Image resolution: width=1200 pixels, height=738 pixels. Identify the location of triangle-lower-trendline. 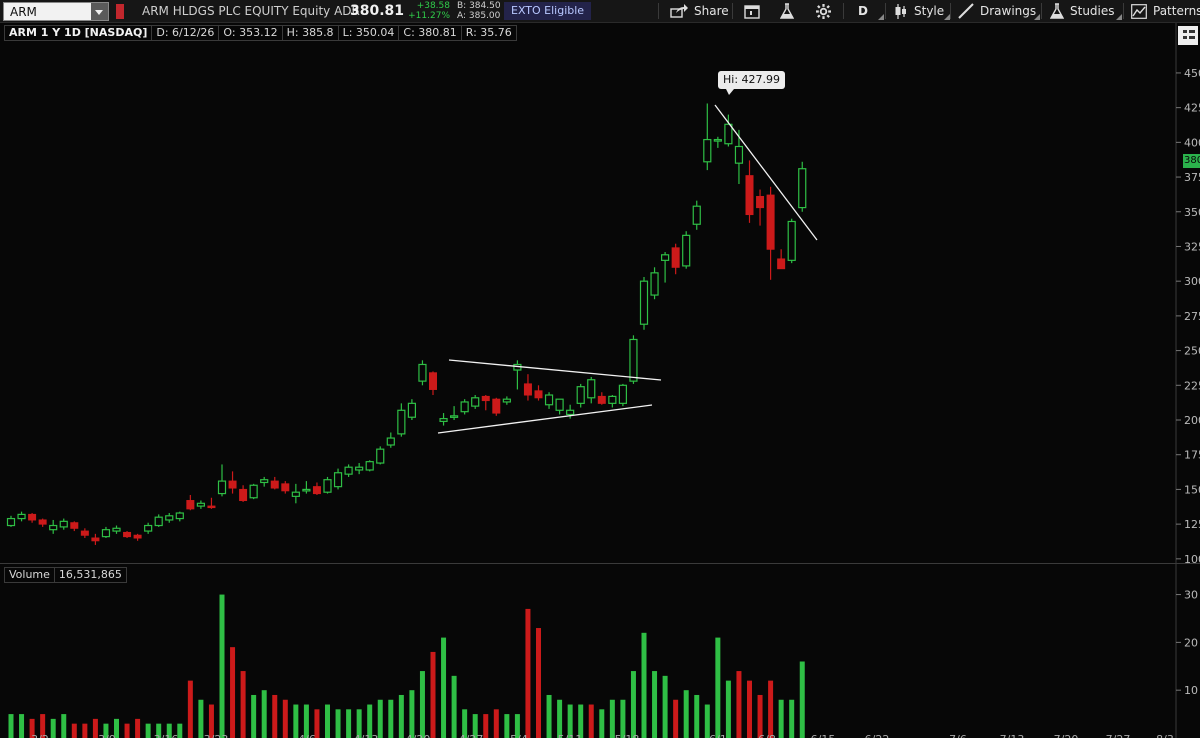
(545, 419).